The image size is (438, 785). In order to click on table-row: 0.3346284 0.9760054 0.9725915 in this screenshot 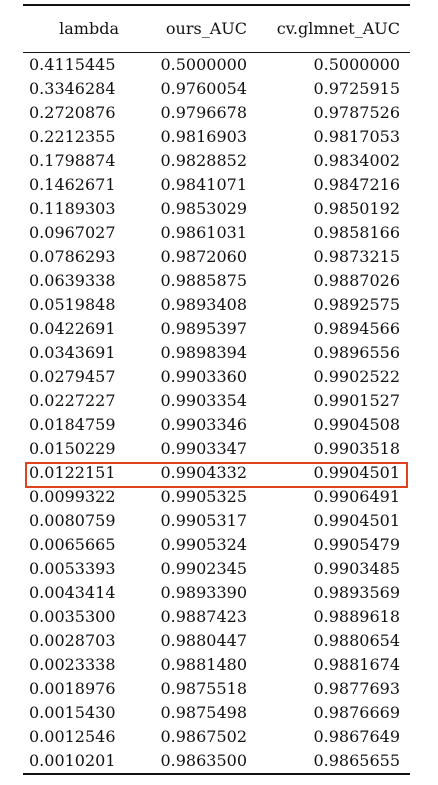, I will do `click(216, 89)`.